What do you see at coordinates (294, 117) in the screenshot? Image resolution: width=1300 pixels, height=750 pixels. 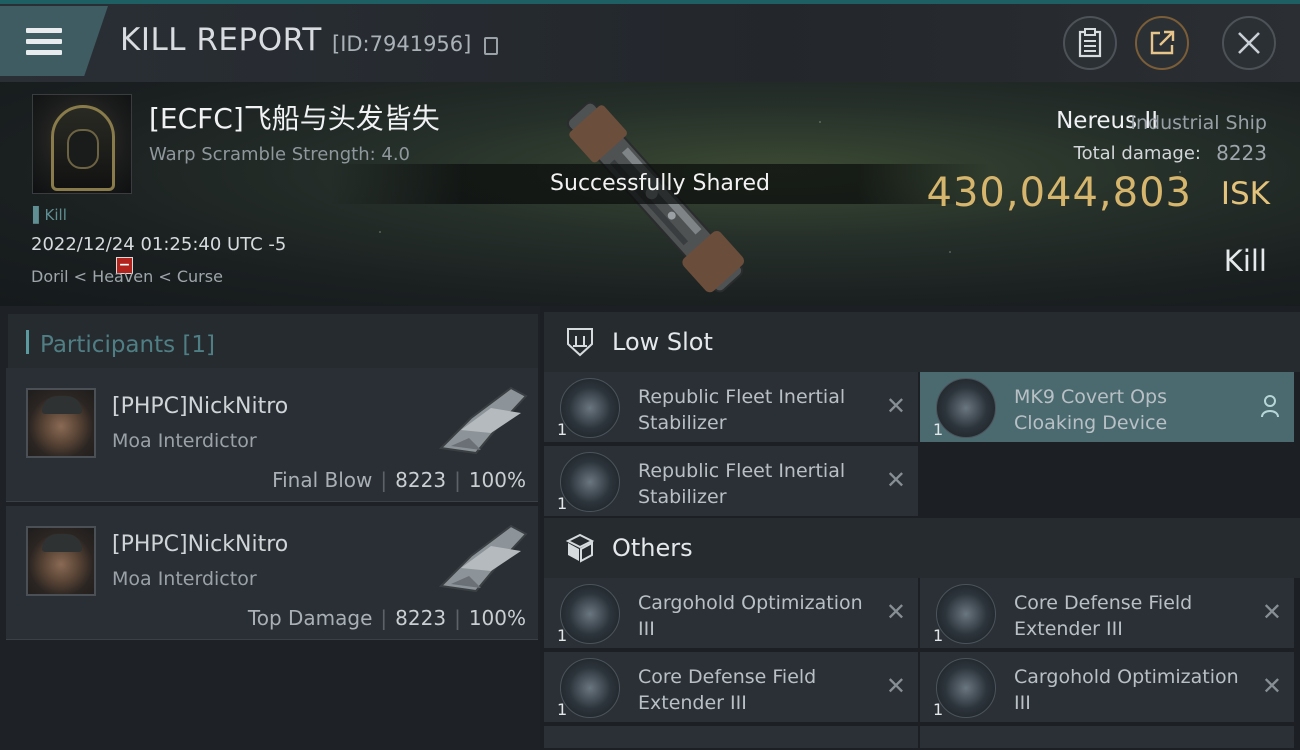 I see `victim-name: [ECFC]飞船与头发皆失` at bounding box center [294, 117].